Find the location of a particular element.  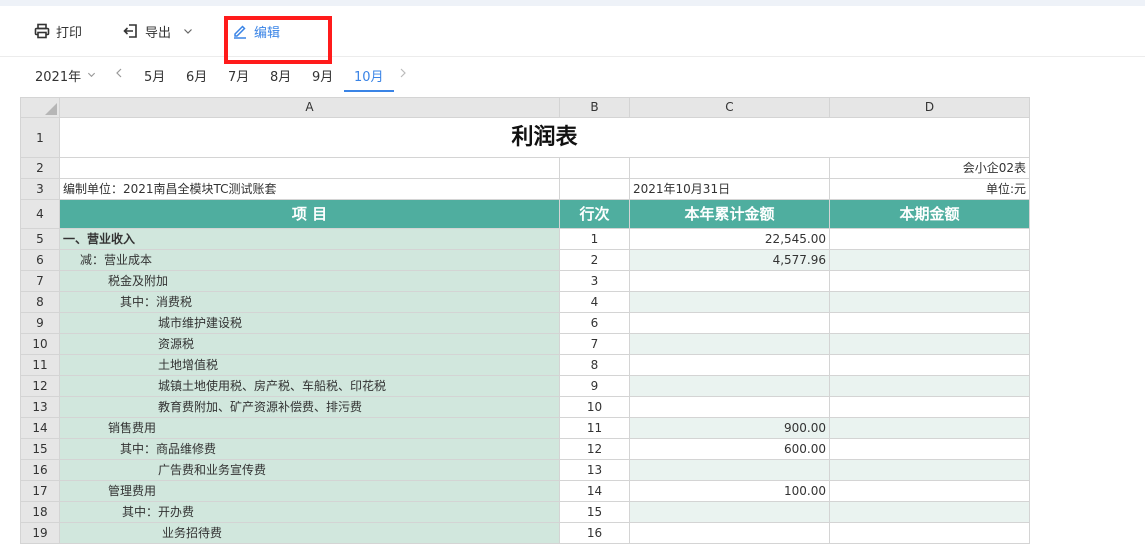

header-item: 项 目 is located at coordinates (309, 214).